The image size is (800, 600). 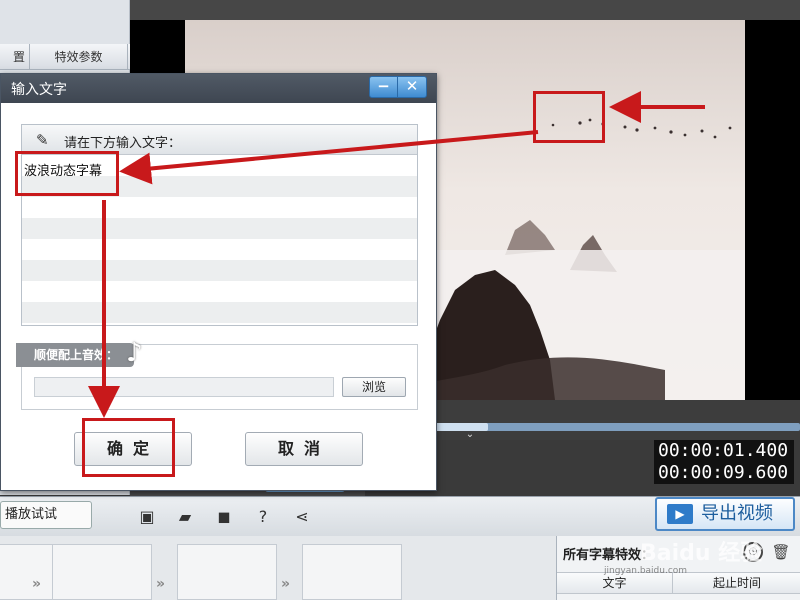 I want to click on text-prompt-label: 请在下方输入文字：, so click(x=123, y=143).